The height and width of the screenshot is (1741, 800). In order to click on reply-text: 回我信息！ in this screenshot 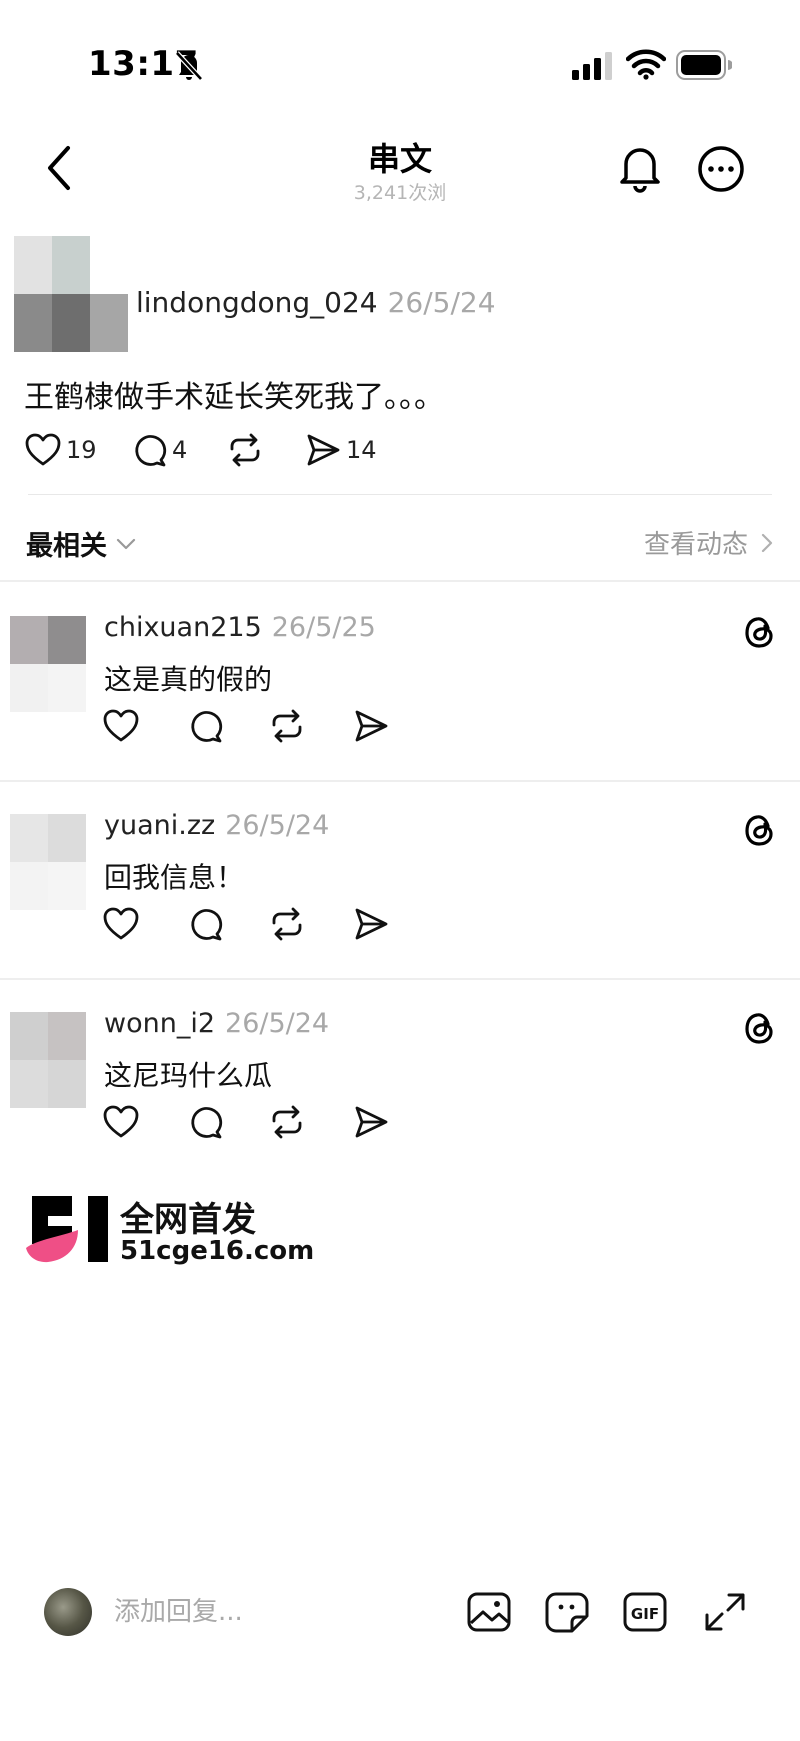, I will do `click(174, 877)`.